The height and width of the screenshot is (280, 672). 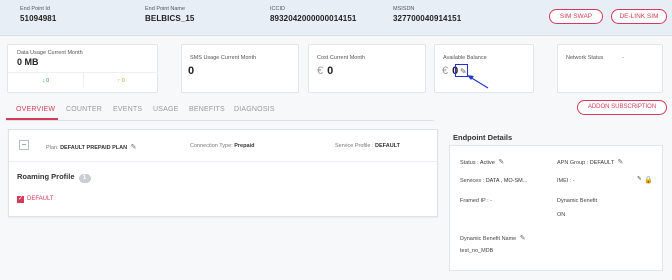 I want to click on msisdn-field: MSISDN 327700040914151, so click(x=427, y=14).